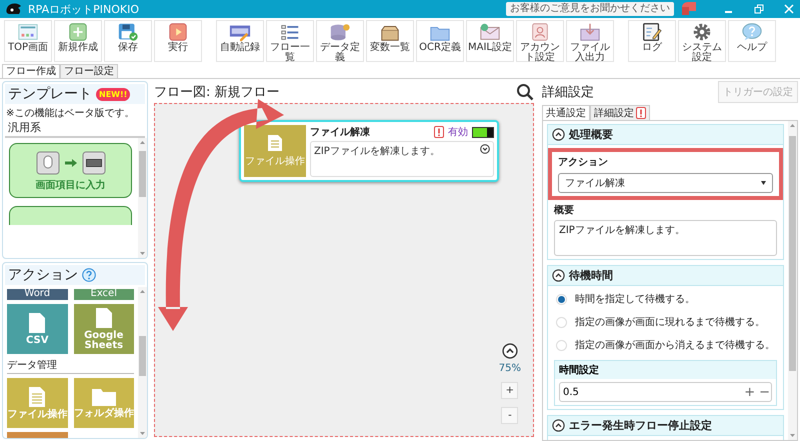 The height and width of the screenshot is (441, 800). What do you see at coordinates (128, 32) in the screenshot?
I see `floppy-disk-icon` at bounding box center [128, 32].